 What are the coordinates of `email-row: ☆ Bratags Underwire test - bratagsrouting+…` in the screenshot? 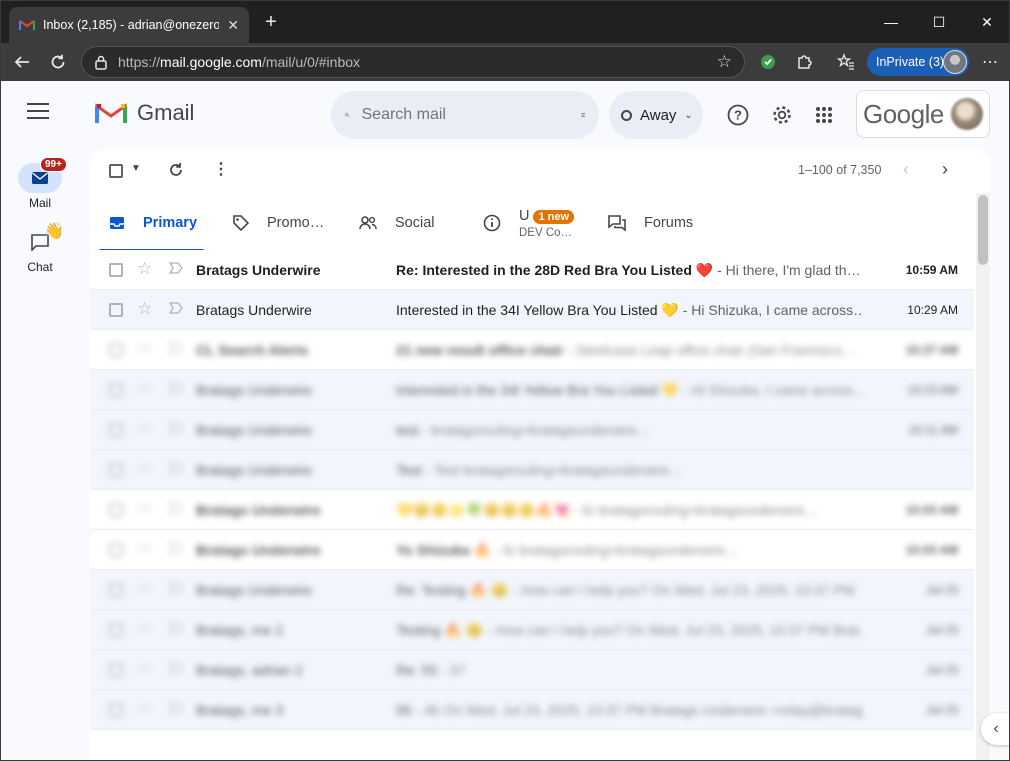 It's located at (532, 430).